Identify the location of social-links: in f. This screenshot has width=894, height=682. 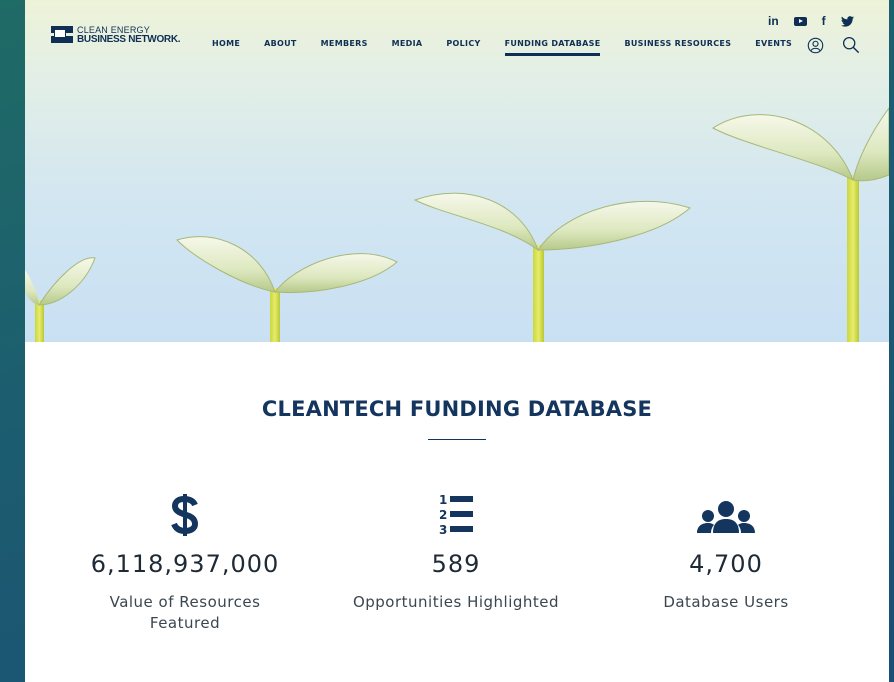
(811, 21).